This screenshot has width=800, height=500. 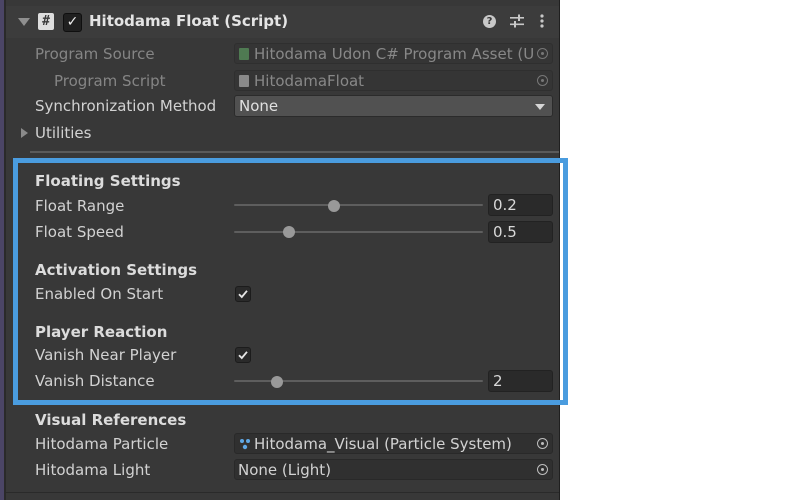 I want to click on vanish-near-player-checkbox, so click(x=243, y=355).